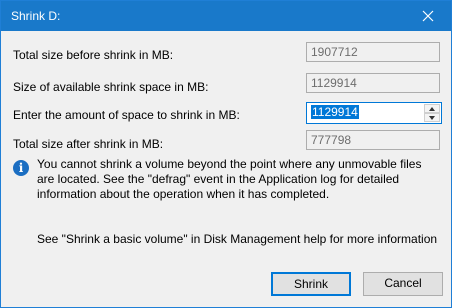 The height and width of the screenshot is (308, 452). What do you see at coordinates (311, 284) in the screenshot?
I see `shrink-button: Shrink` at bounding box center [311, 284].